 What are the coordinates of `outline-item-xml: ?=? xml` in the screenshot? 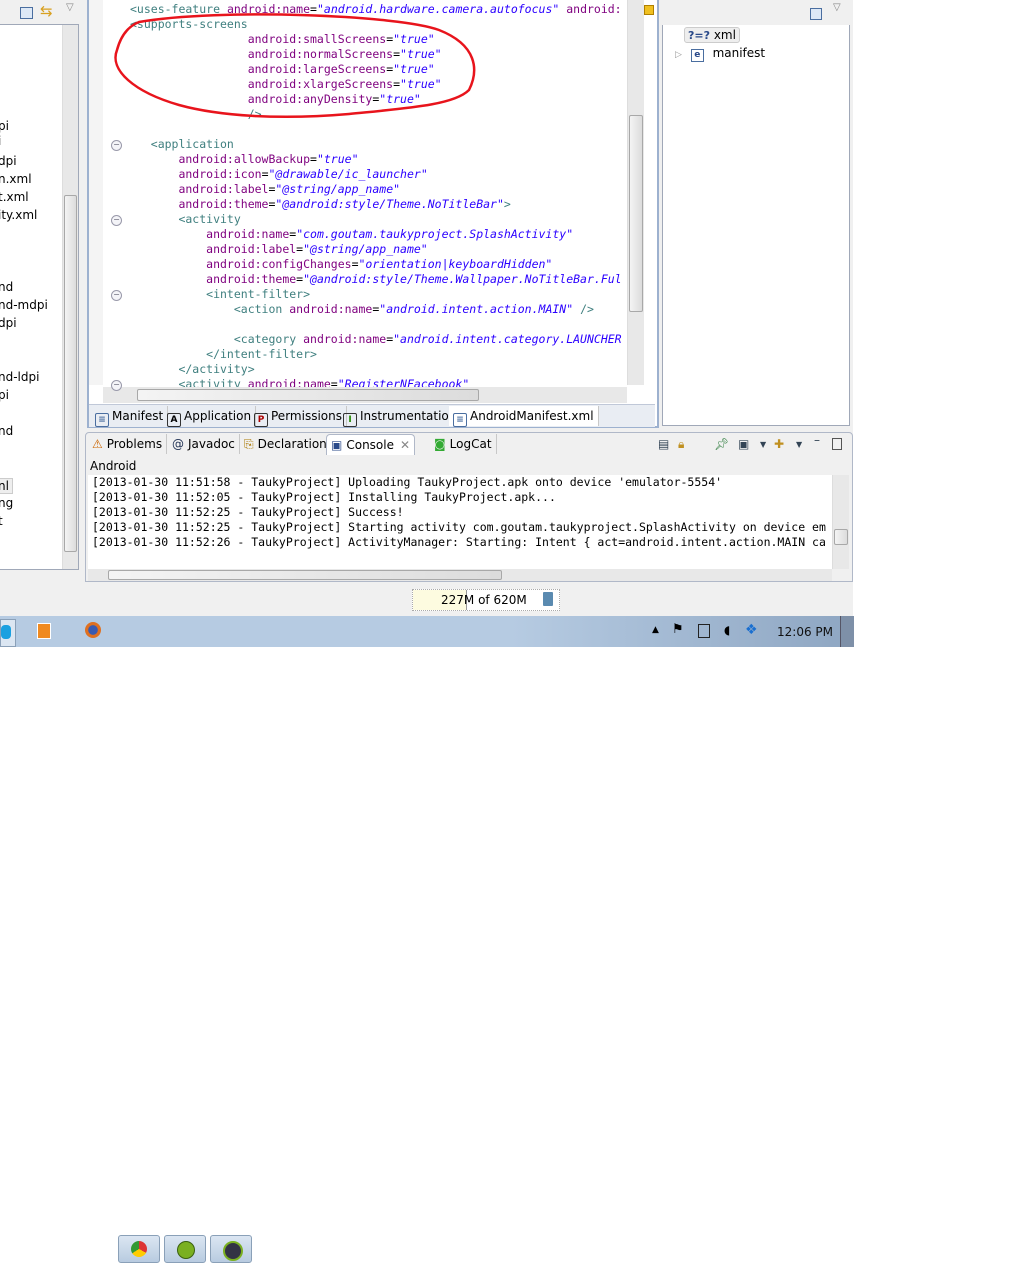 It's located at (712, 35).